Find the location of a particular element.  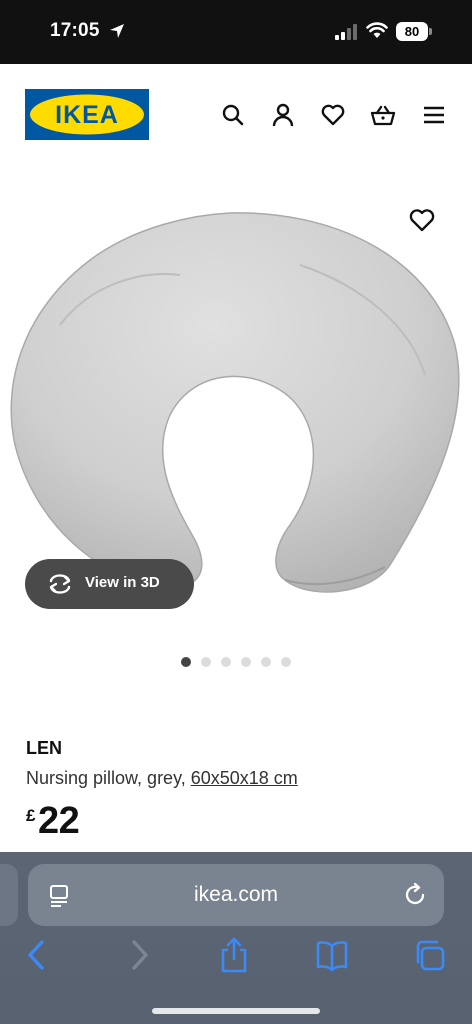

site-header: IKEA is located at coordinates (236, 114).